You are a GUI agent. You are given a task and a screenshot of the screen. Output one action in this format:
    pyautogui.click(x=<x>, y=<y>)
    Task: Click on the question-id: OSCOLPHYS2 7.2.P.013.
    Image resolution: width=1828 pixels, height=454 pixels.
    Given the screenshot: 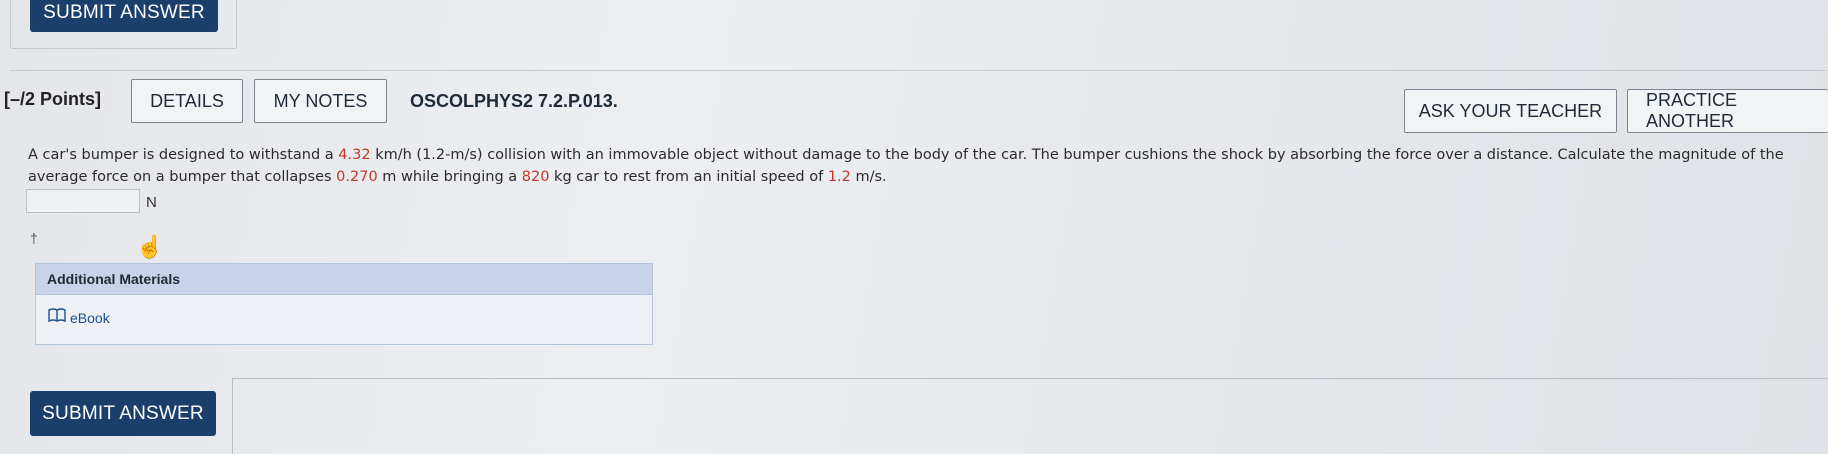 What is the action you would take?
    pyautogui.click(x=514, y=101)
    